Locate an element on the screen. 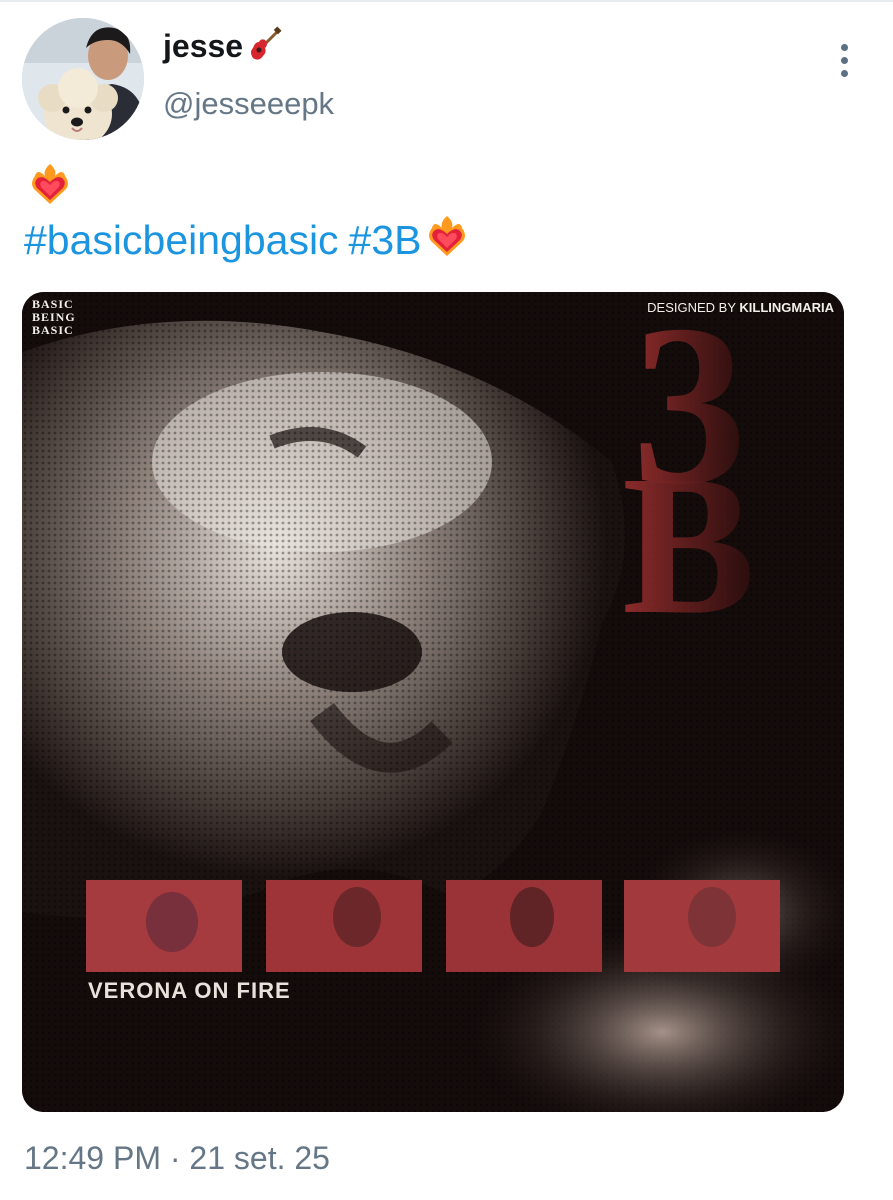 The height and width of the screenshot is (1200, 893). author-name-row: jesse is located at coordinates (223, 46).